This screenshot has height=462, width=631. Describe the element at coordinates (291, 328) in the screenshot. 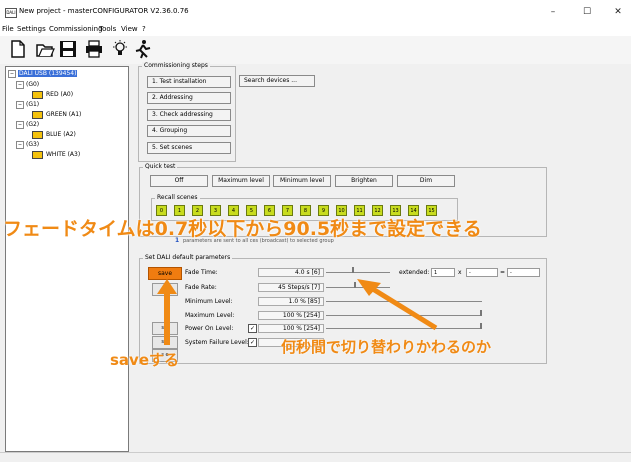

I see `power-on-level-value: 100 % [254]` at that location.